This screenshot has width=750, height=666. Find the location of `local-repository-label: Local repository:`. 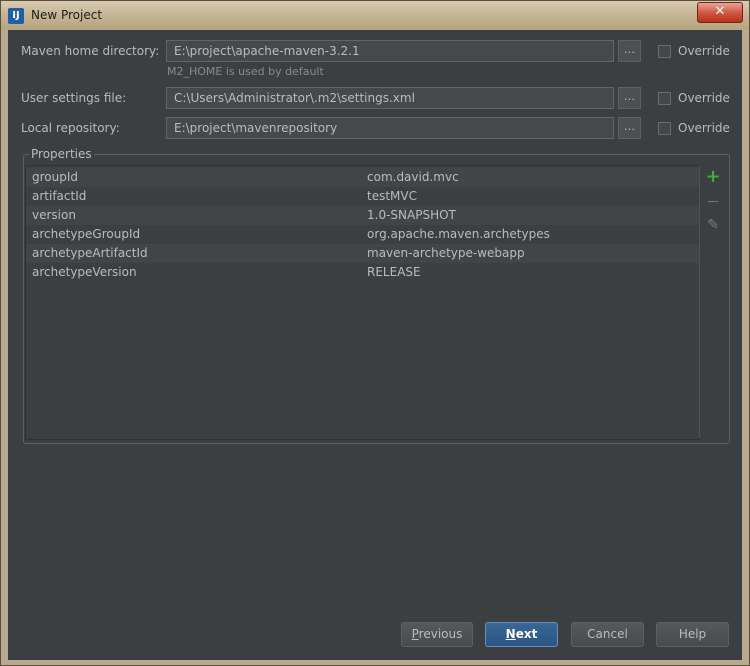

local-repository-label: Local repository: is located at coordinates (70, 128).